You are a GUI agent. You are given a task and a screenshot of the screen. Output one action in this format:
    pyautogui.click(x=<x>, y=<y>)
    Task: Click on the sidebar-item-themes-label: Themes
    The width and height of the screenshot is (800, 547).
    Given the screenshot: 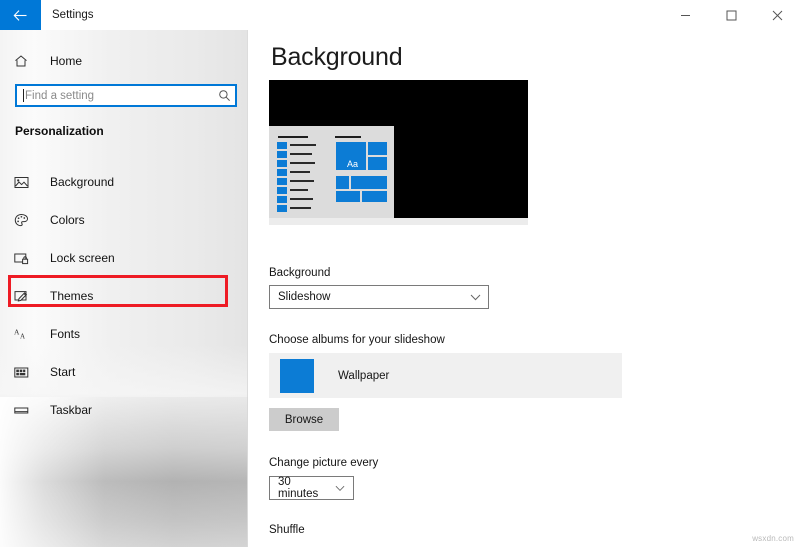 What is the action you would take?
    pyautogui.click(x=72, y=296)
    